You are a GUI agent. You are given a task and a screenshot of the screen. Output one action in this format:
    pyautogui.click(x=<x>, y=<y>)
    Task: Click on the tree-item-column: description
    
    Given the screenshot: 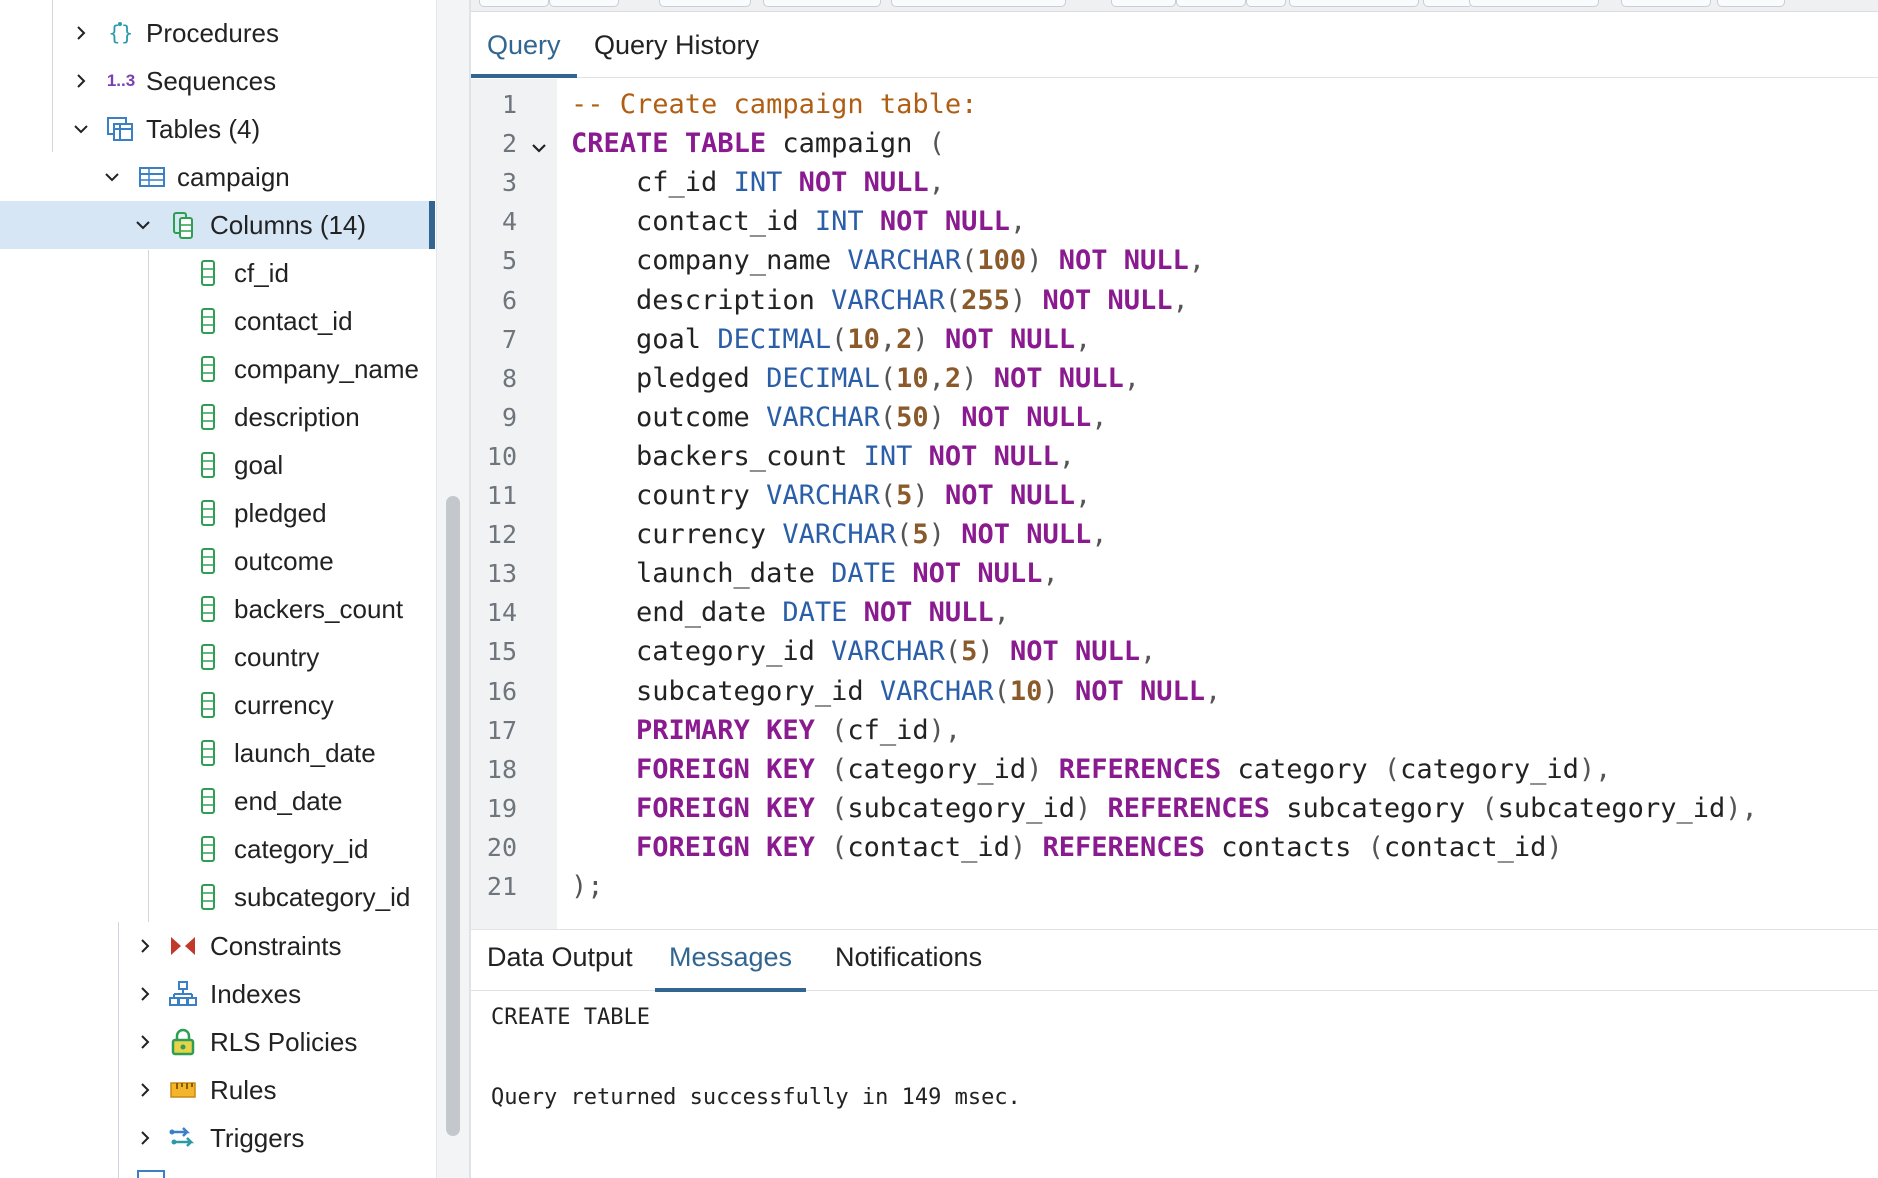 What is the action you would take?
    pyautogui.click(x=217, y=417)
    